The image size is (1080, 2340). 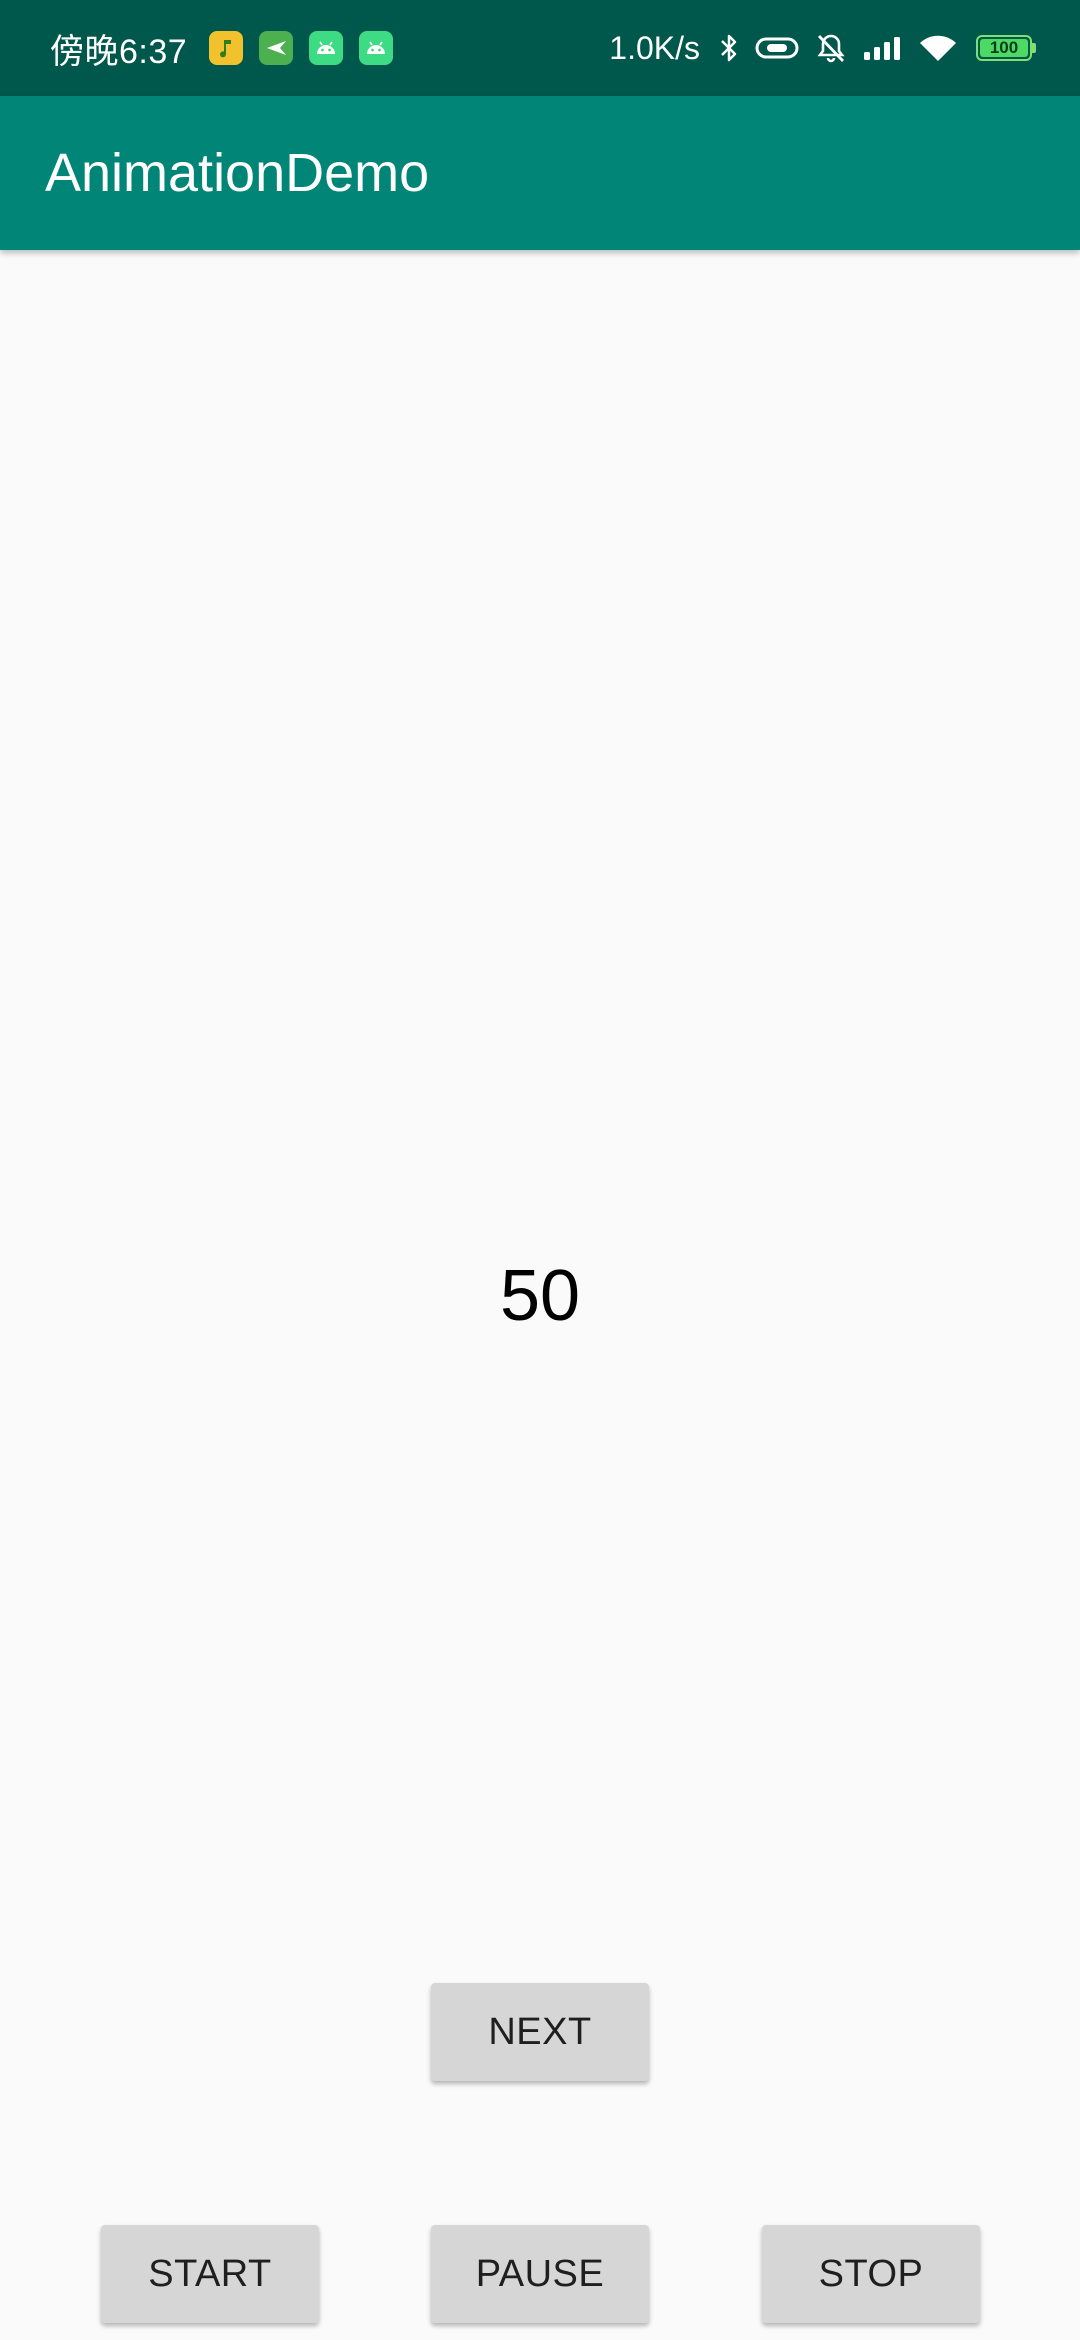 I want to click on link-icon, so click(x=777, y=48).